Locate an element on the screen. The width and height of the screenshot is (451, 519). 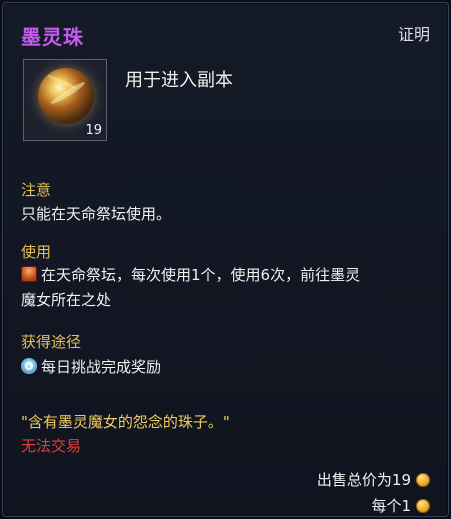
use-line-2: 魔女所在之处 is located at coordinates (66, 300).